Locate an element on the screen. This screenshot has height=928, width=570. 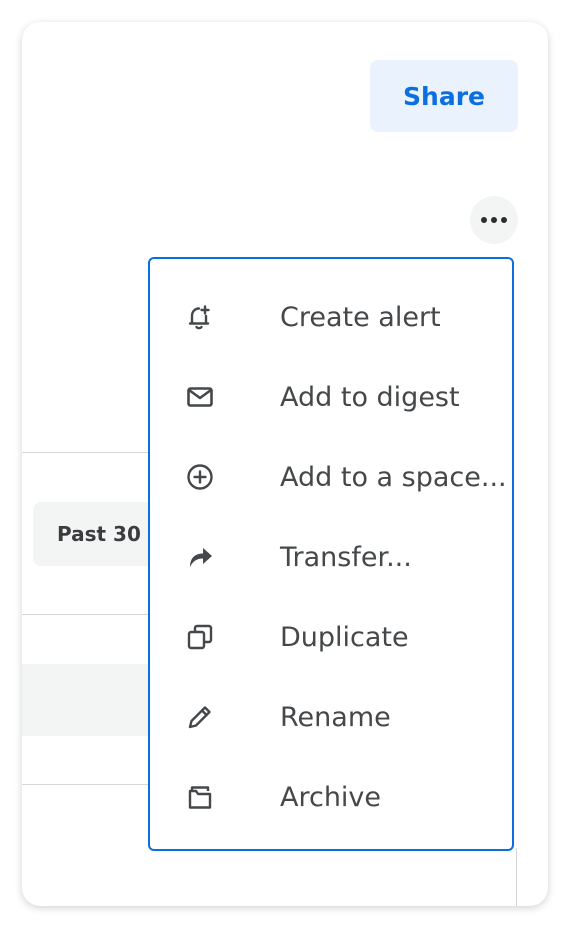
menu-item-add-to-digest: Add to digest is located at coordinates (331, 397).